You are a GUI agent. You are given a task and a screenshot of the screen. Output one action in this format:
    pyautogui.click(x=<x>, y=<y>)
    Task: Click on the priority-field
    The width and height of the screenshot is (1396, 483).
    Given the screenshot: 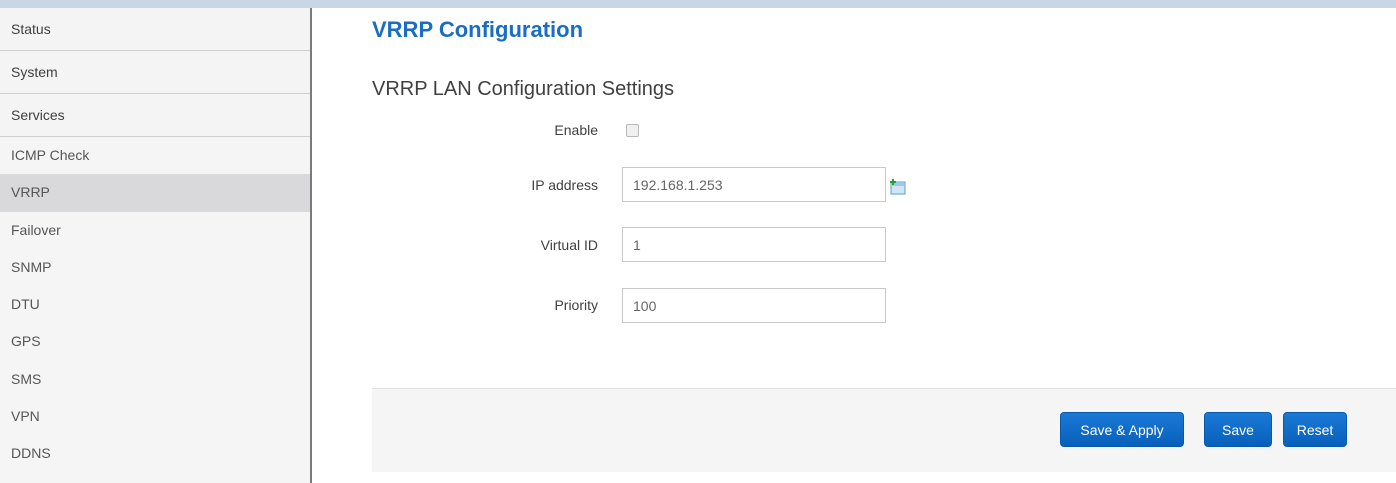 What is the action you would take?
    pyautogui.click(x=754, y=305)
    